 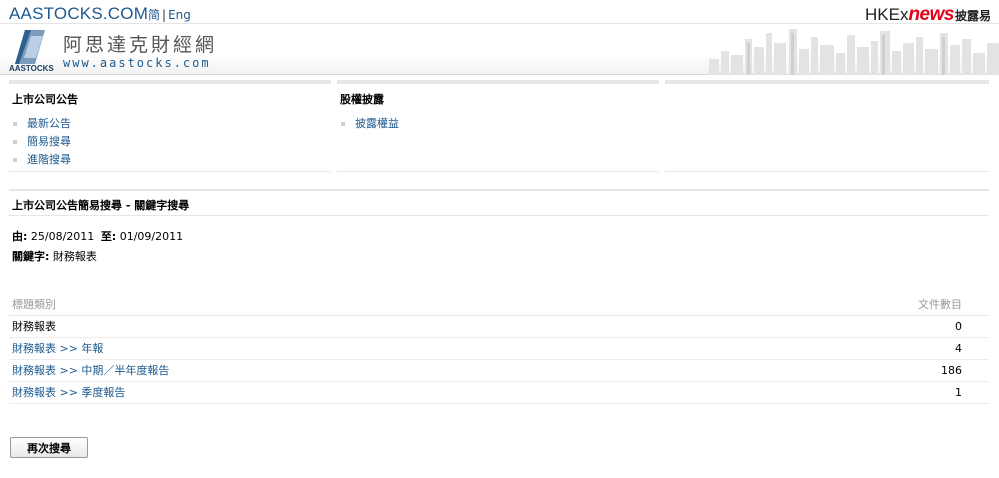 What do you see at coordinates (31, 256) in the screenshot?
I see `keyword-label: 關鍵字:` at bounding box center [31, 256].